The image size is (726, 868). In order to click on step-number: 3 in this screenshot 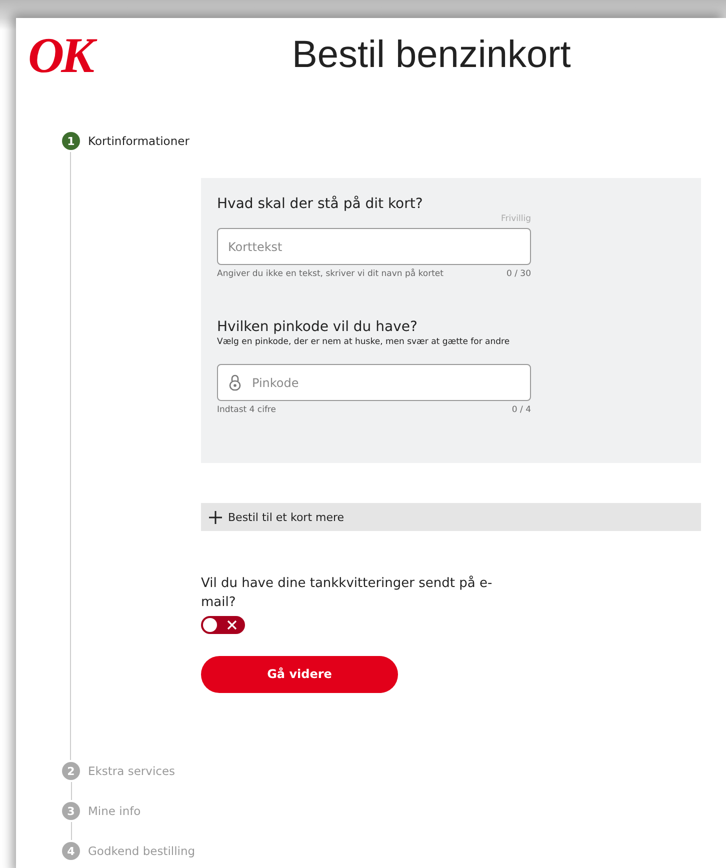, I will do `click(71, 811)`.